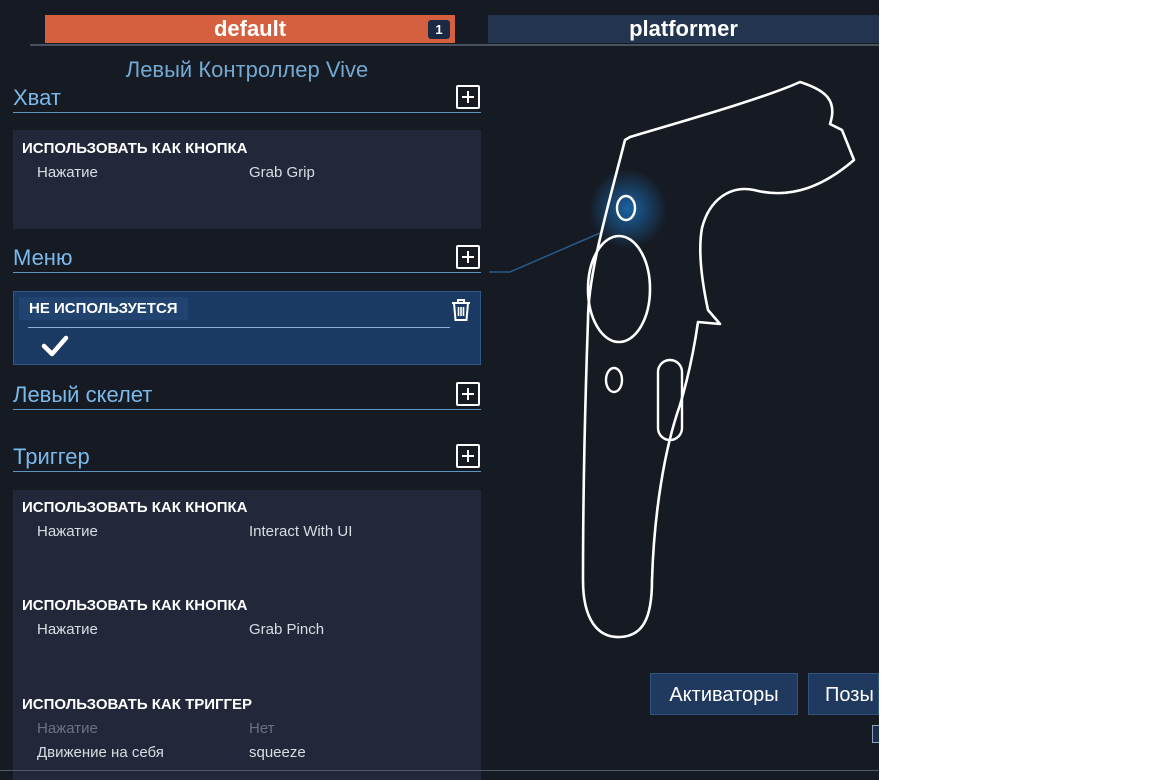 The image size is (1152, 780). Describe the element at coordinates (247, 458) in the screenshot. I see `section-trigger-header: Триггер` at that location.